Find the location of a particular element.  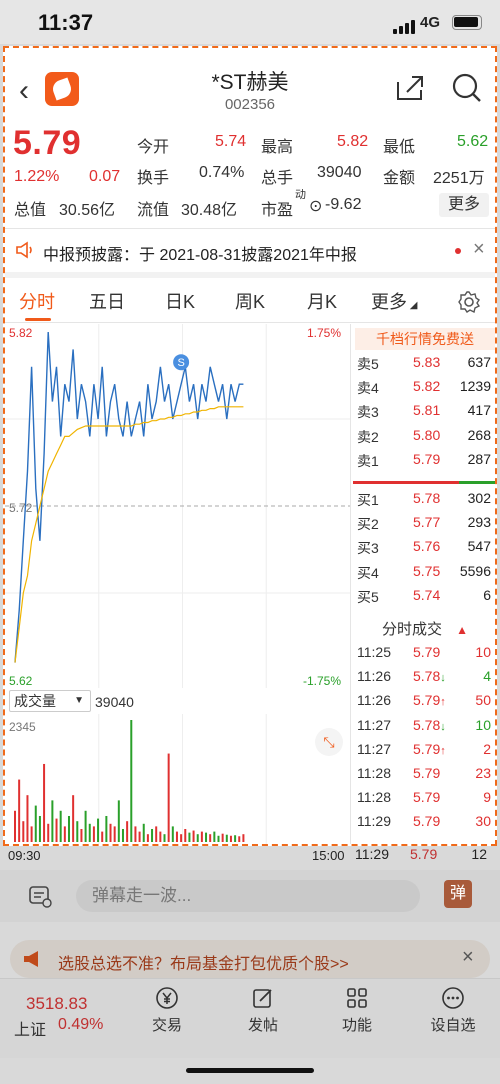

share-icon is located at coordinates (410, 88).